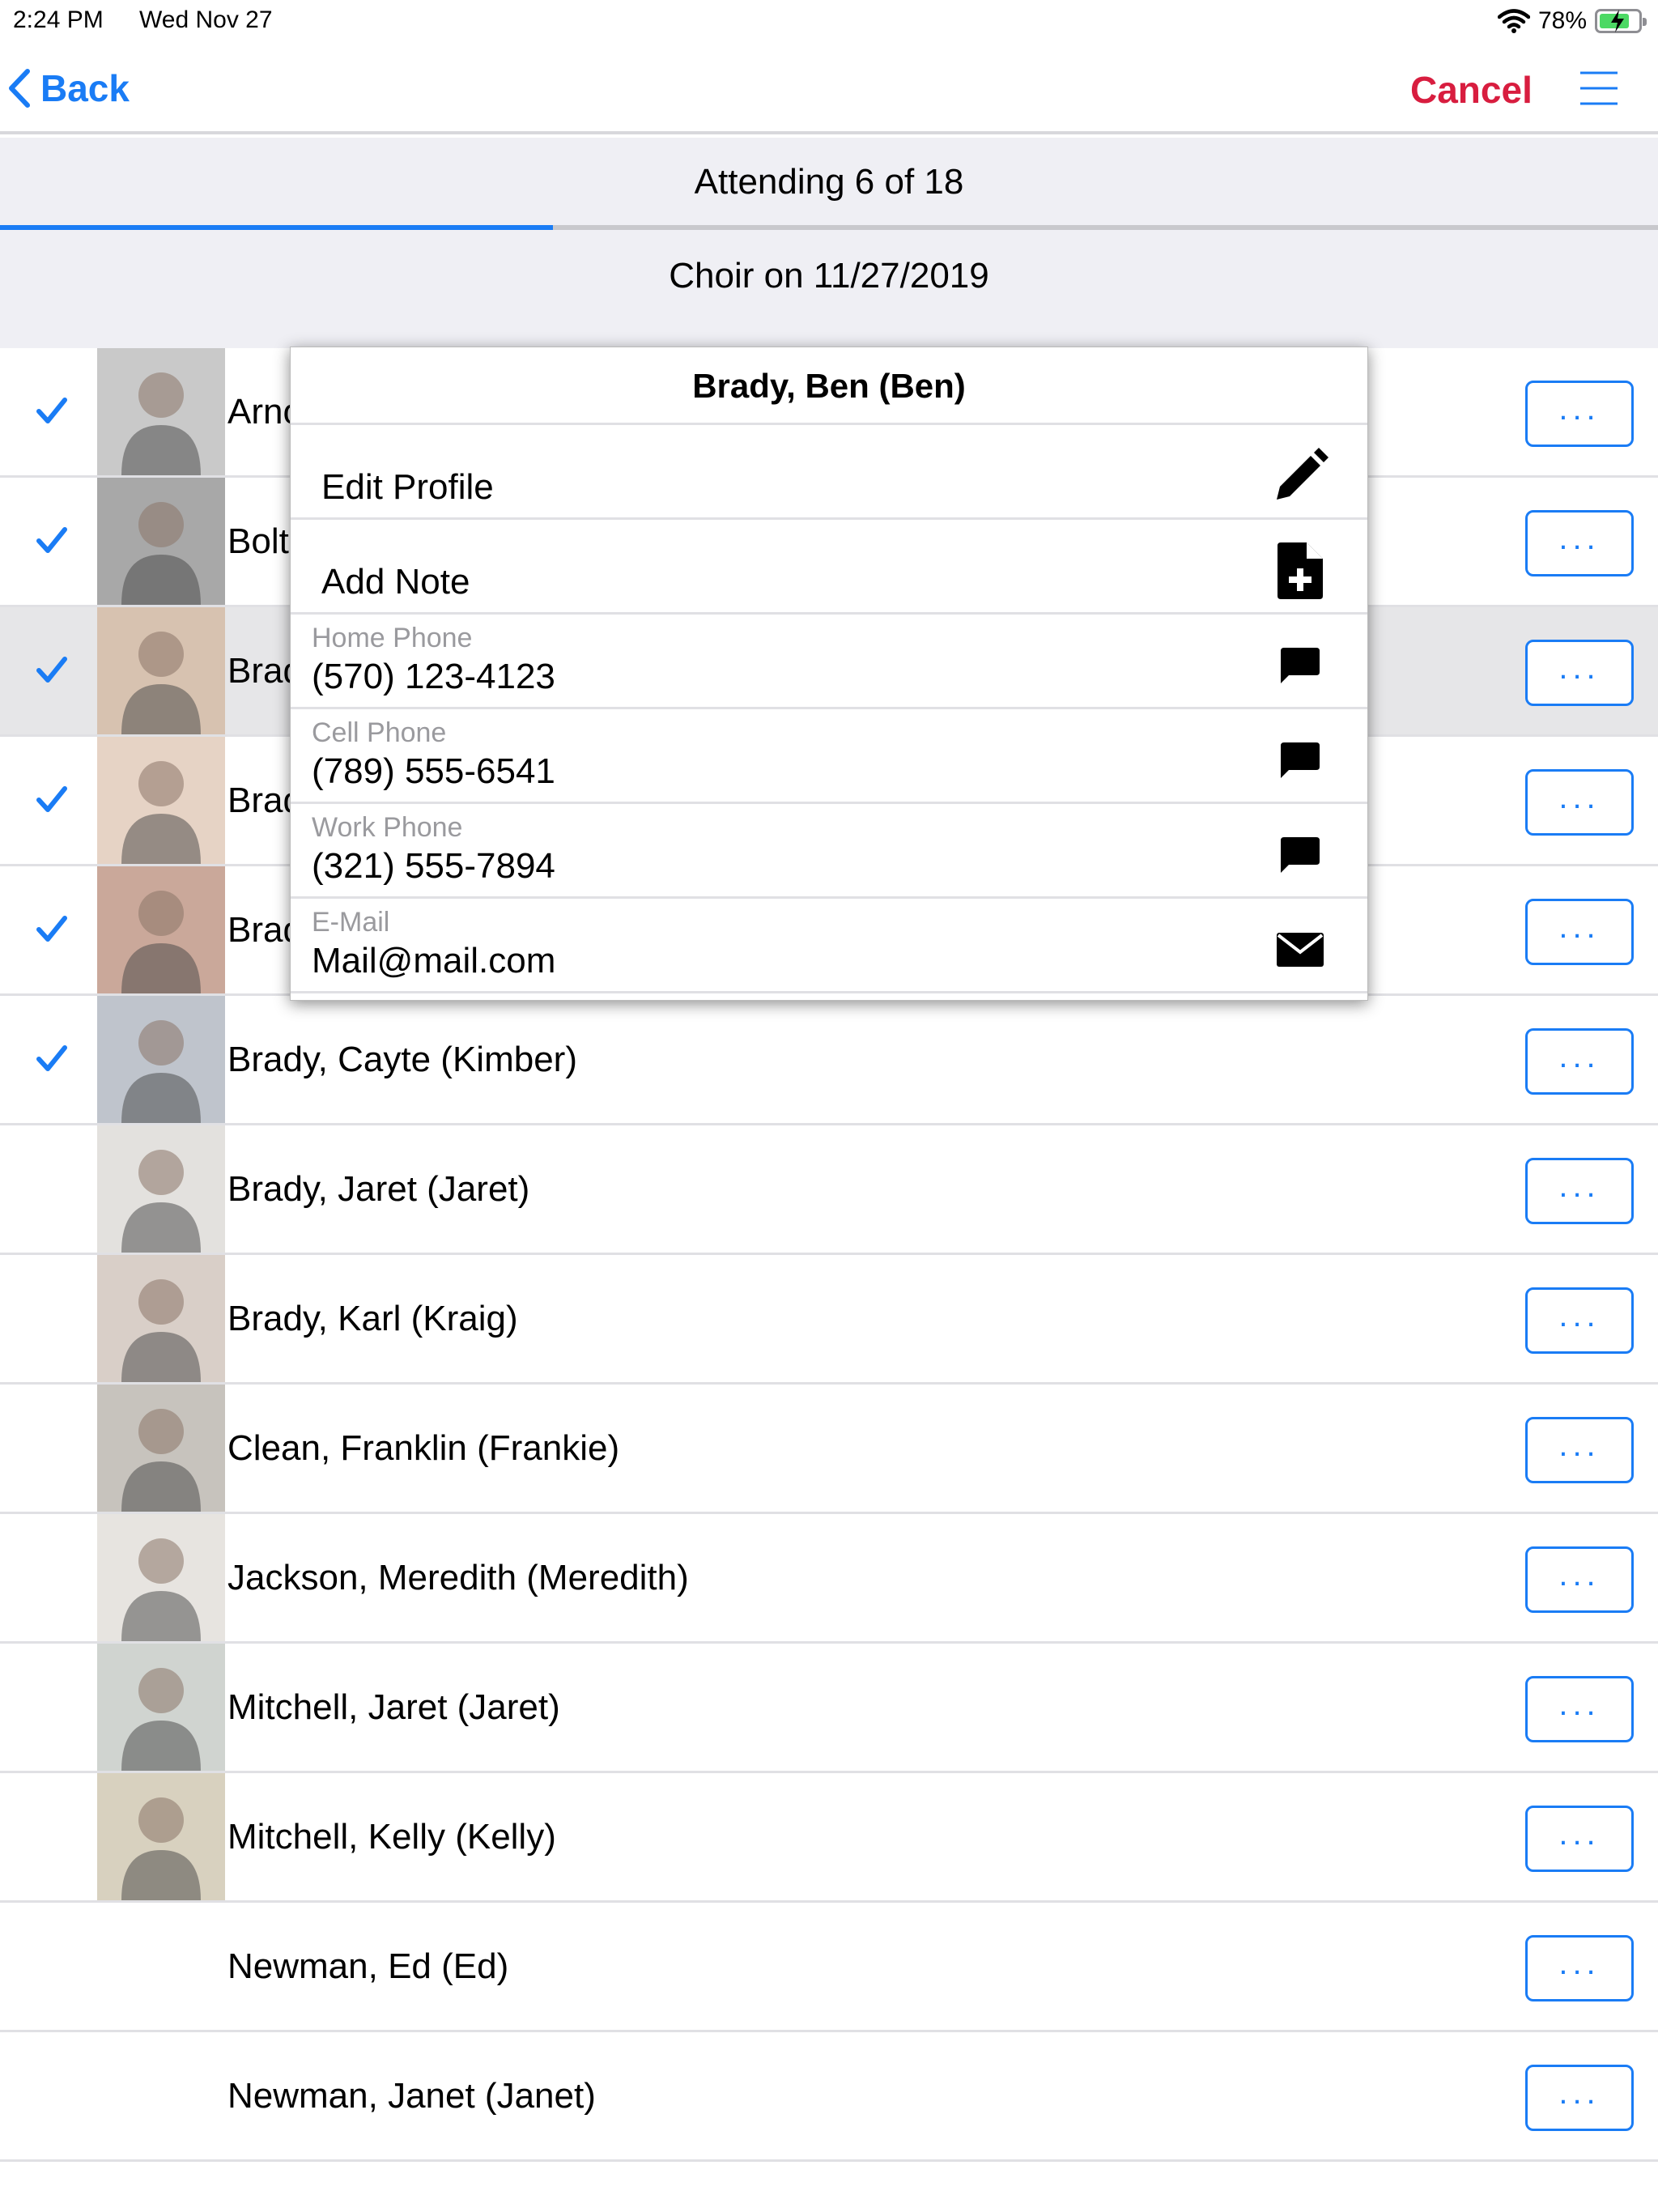  What do you see at coordinates (395, 582) in the screenshot?
I see `add-note-label: Add Note` at bounding box center [395, 582].